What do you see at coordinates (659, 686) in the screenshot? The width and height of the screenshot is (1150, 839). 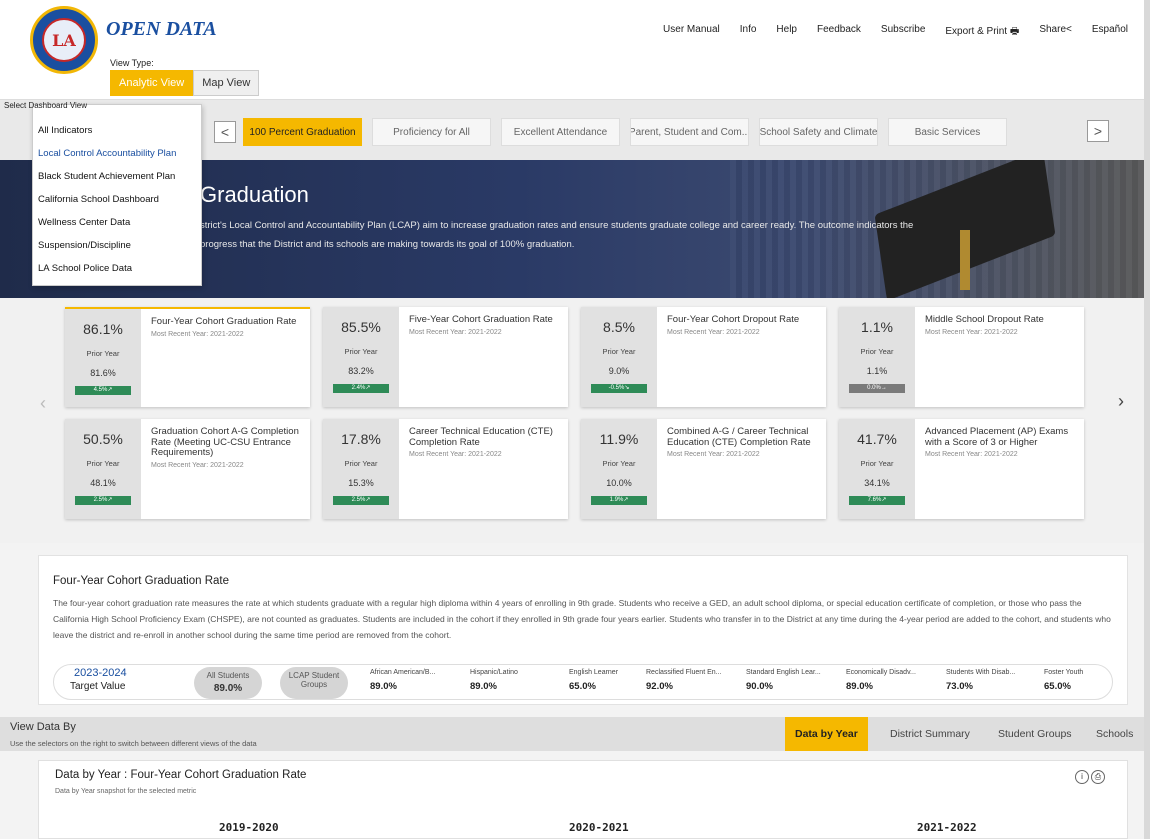 I see `group-value: 92.0%` at bounding box center [659, 686].